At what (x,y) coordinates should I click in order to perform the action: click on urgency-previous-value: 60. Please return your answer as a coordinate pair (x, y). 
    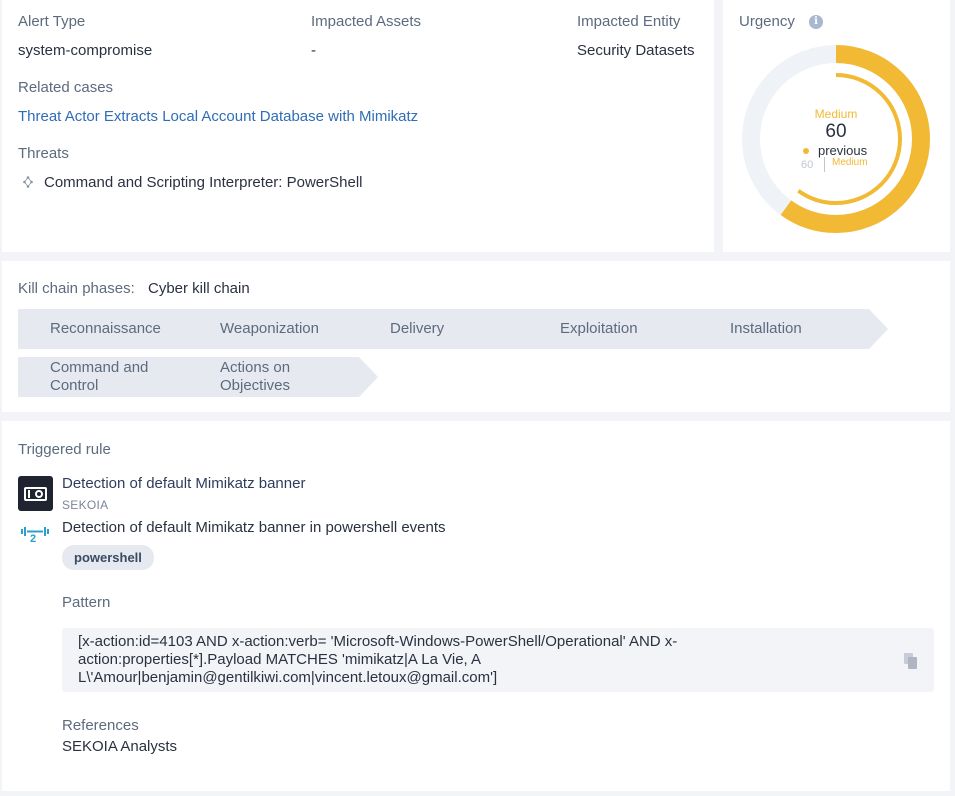
    Looking at the image, I should click on (807, 165).